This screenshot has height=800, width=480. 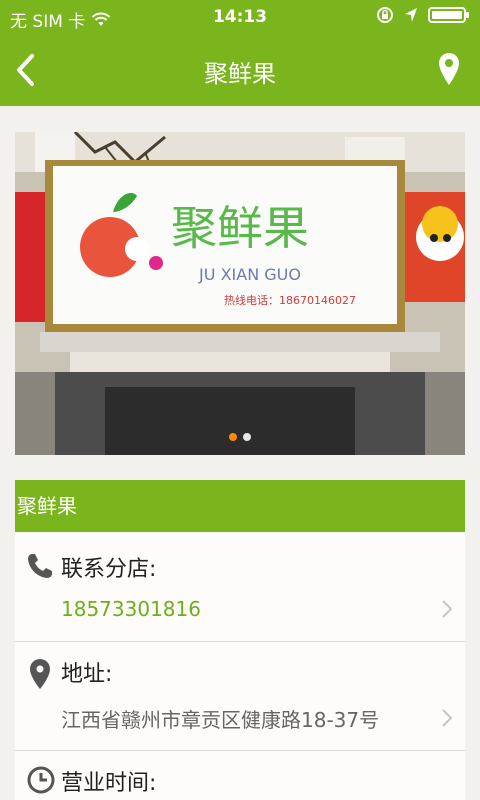 I want to click on contact-phone: 18573301816, so click(x=131, y=609).